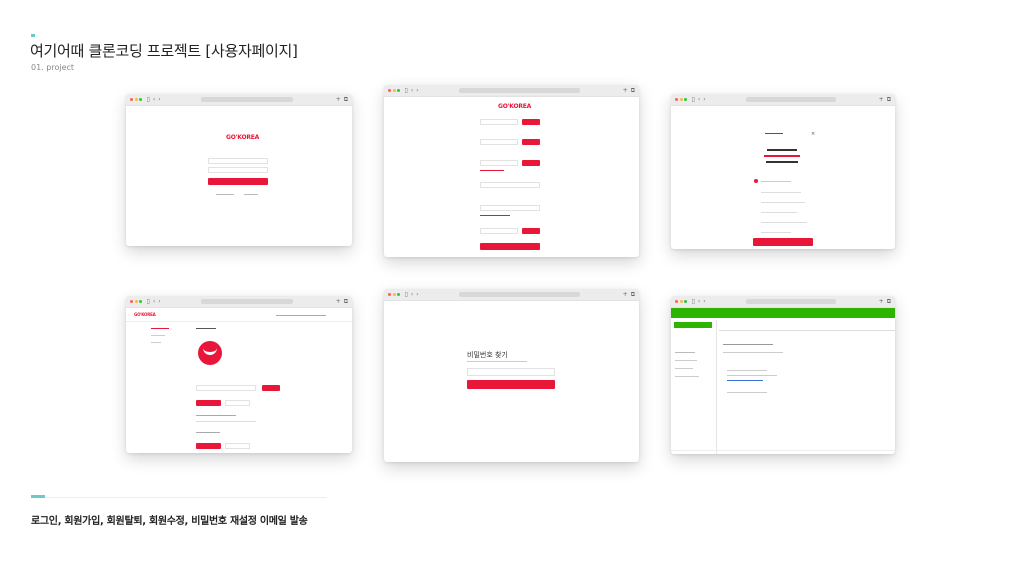 Image resolution: width=1024 pixels, height=576 pixels. What do you see at coordinates (208, 403) in the screenshot?
I see `save-button` at bounding box center [208, 403].